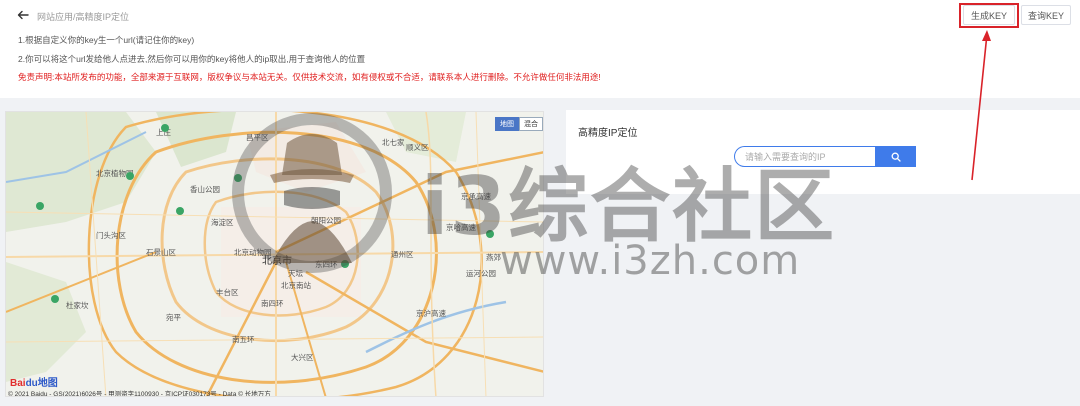 Image resolution: width=1080 pixels, height=406 pixels. Describe the element at coordinates (23, 15) in the screenshot. I see `back-arrow-icon` at that location.